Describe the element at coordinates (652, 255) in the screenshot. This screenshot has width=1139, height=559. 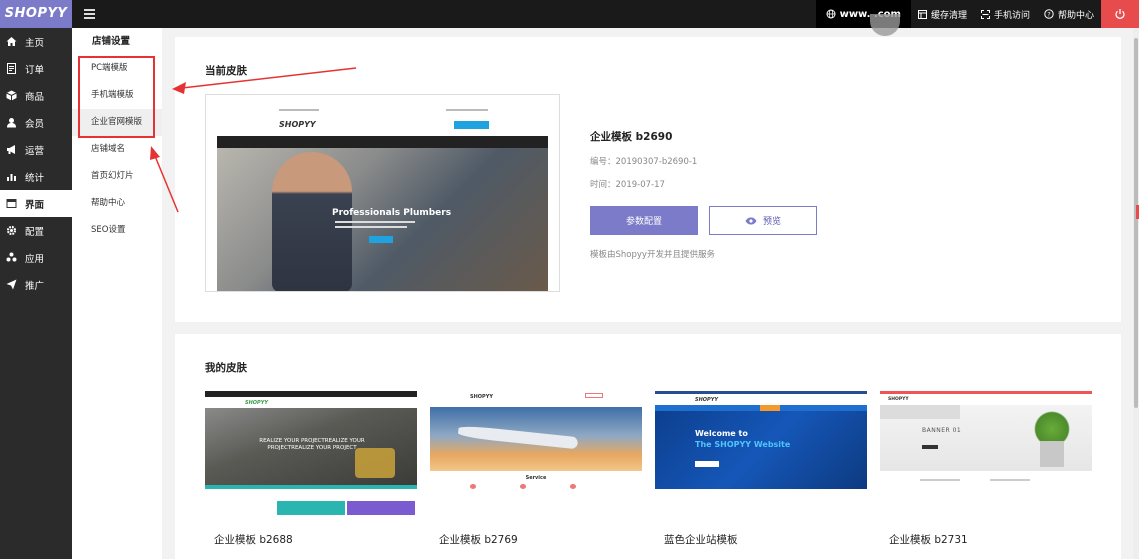
I see `current-skin-note: 模板由Shopyy开发并且提供服务` at that location.